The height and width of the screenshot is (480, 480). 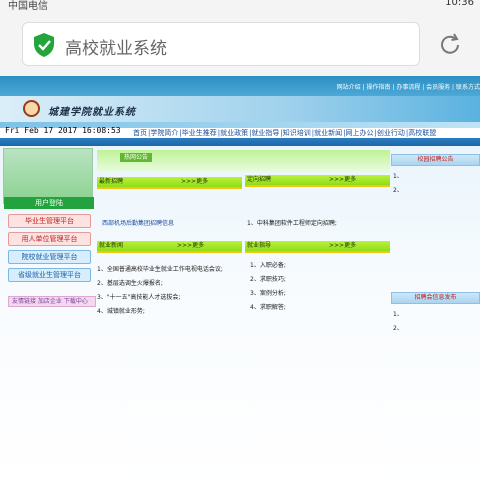 I want to click on targeted-jobs-header: 定向招聘 >>>更多, so click(x=317, y=181).